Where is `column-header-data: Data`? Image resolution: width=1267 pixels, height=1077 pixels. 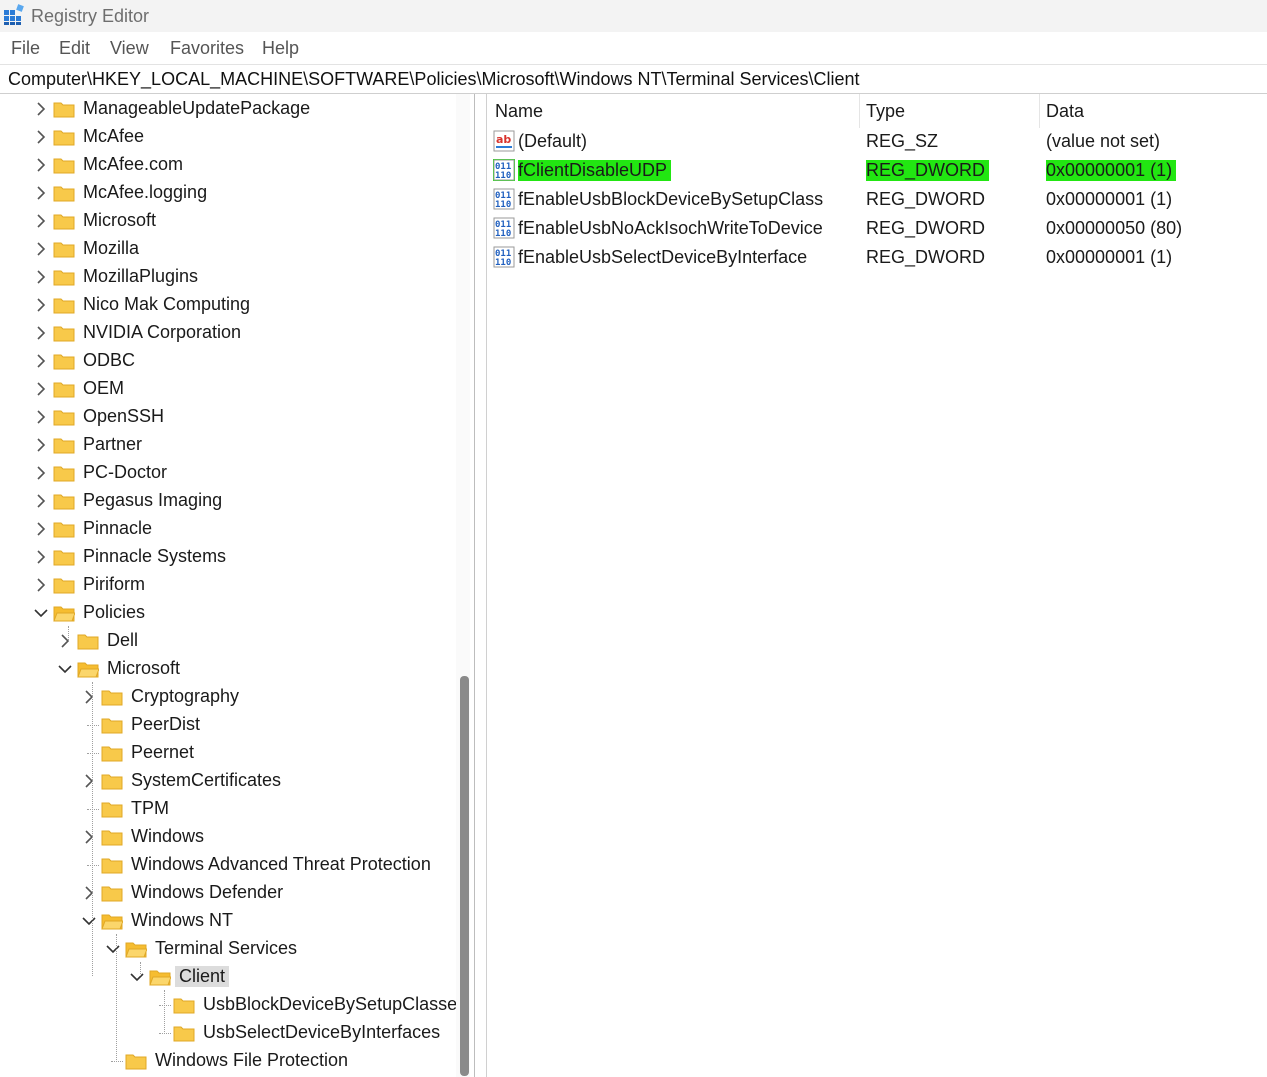
column-header-data: Data is located at coordinates (1065, 111).